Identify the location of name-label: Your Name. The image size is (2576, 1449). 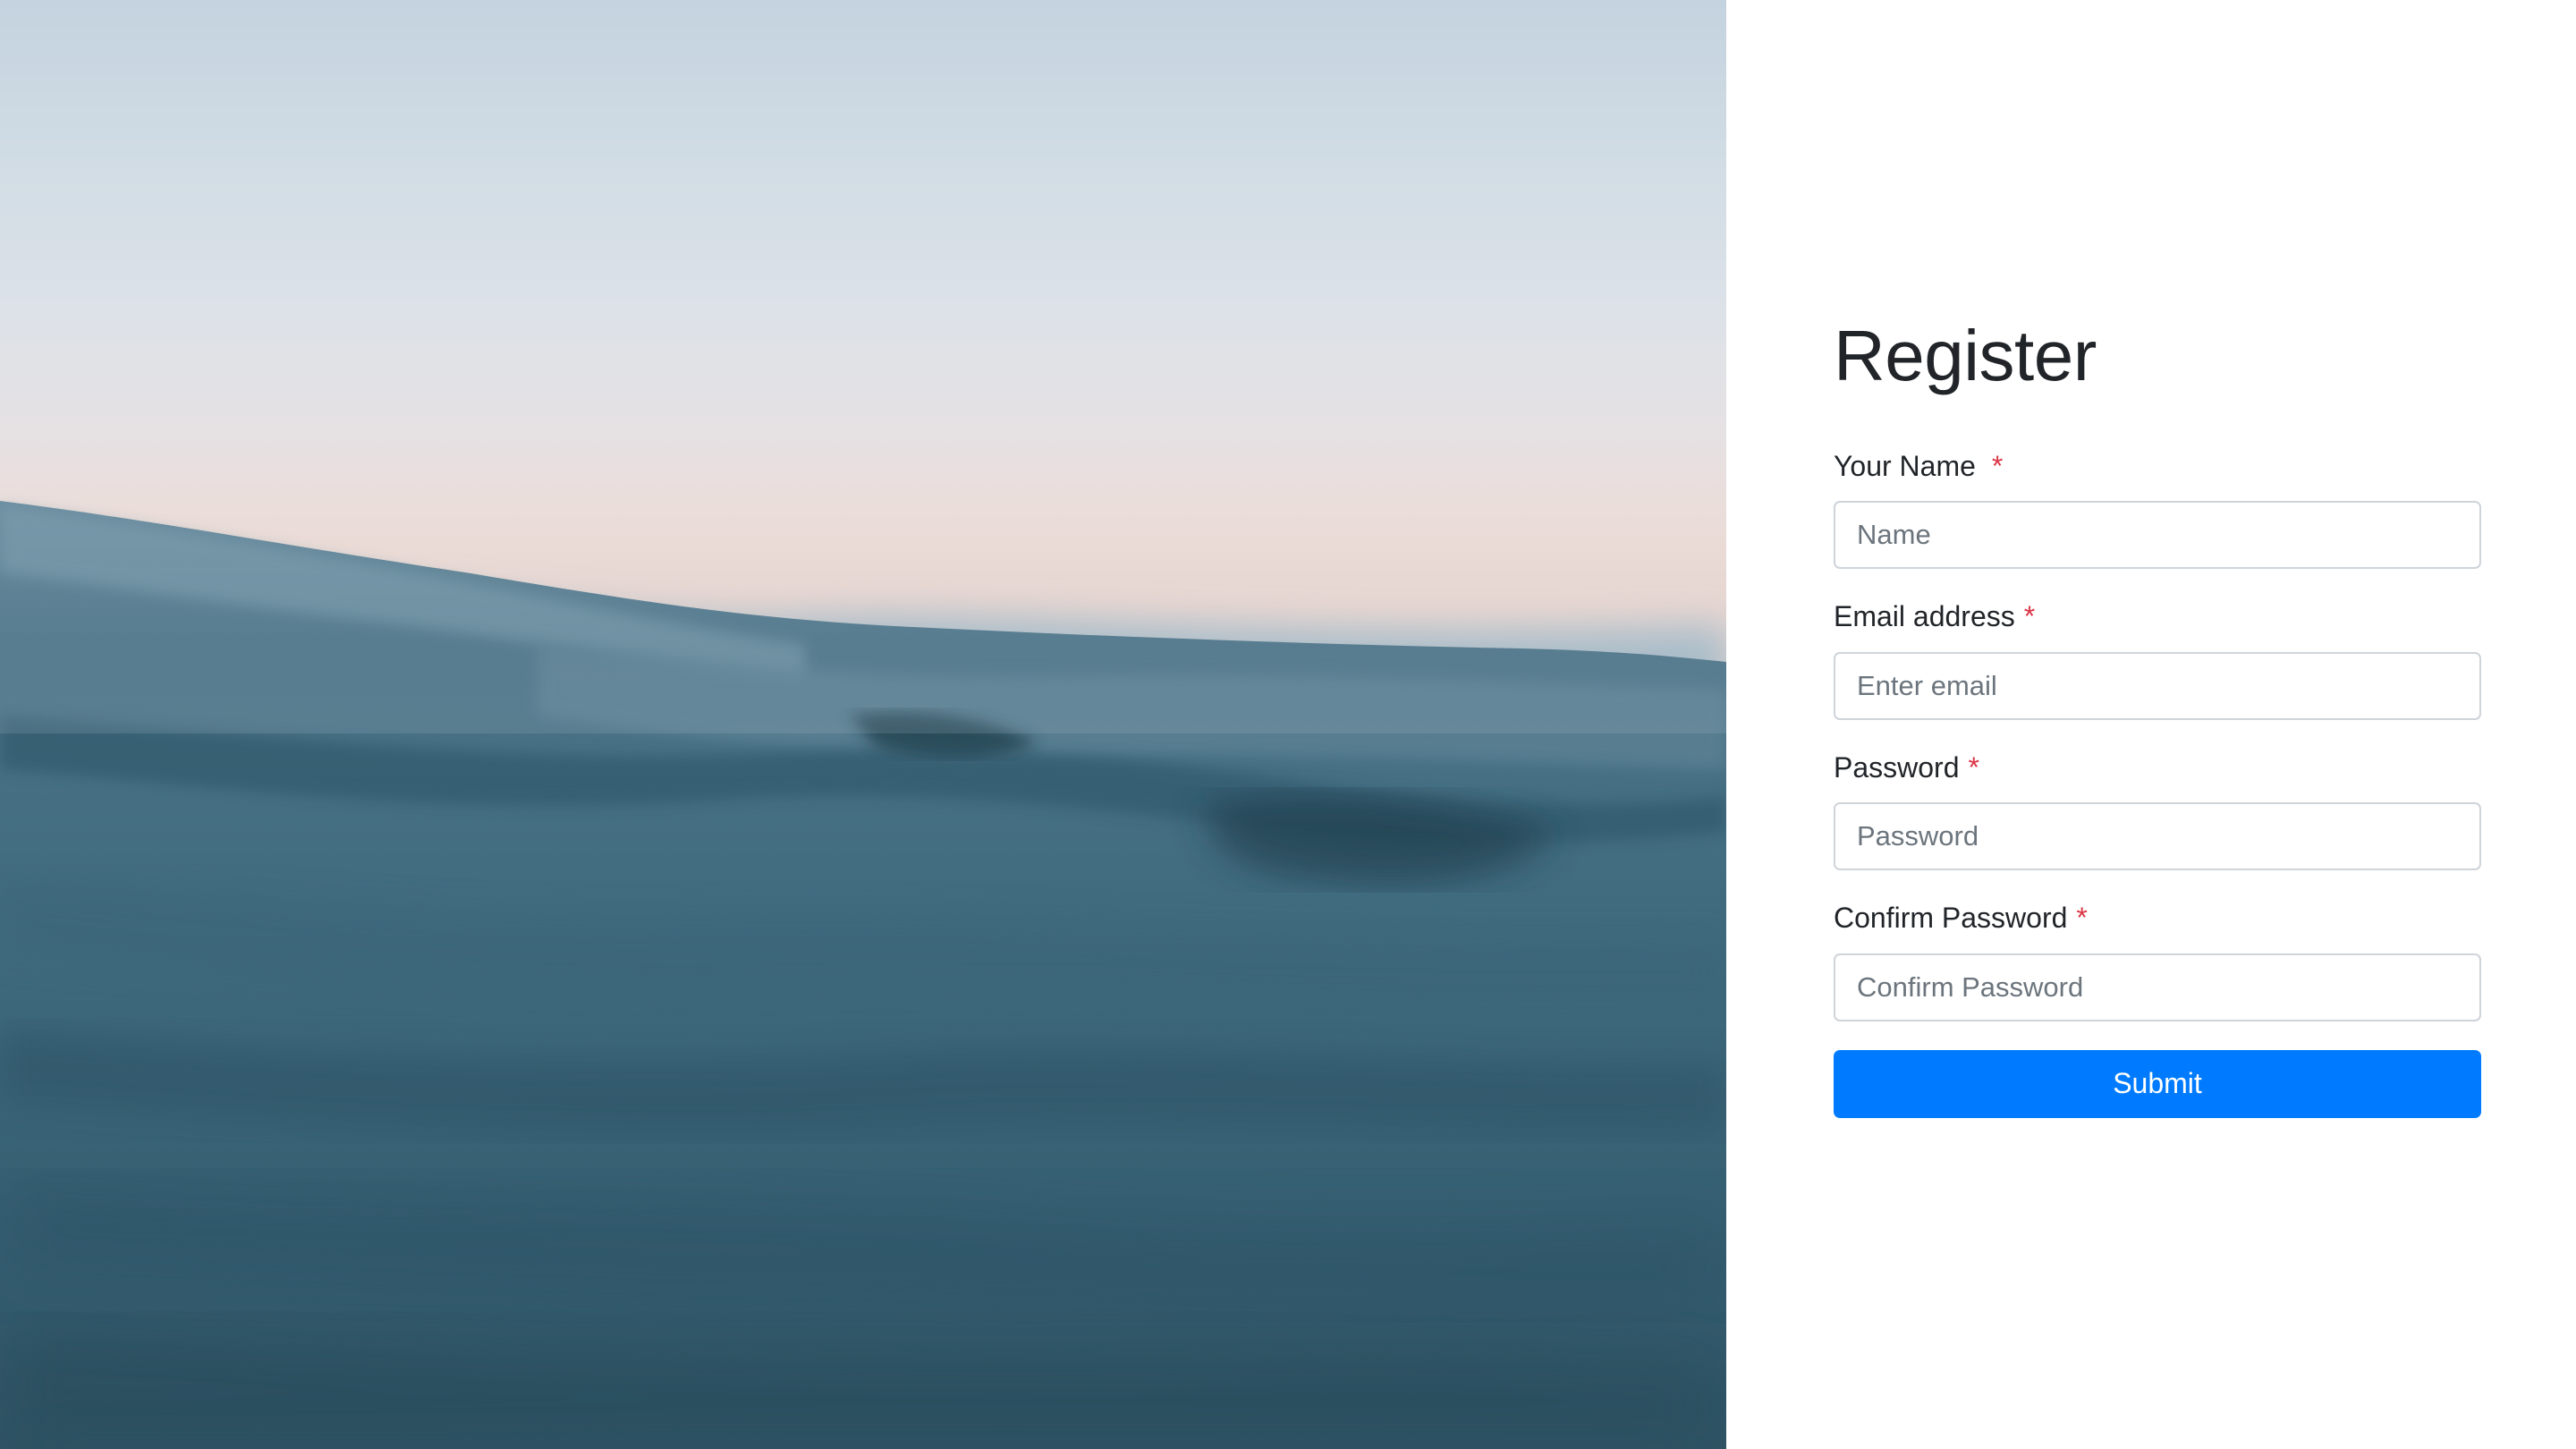
(1905, 466).